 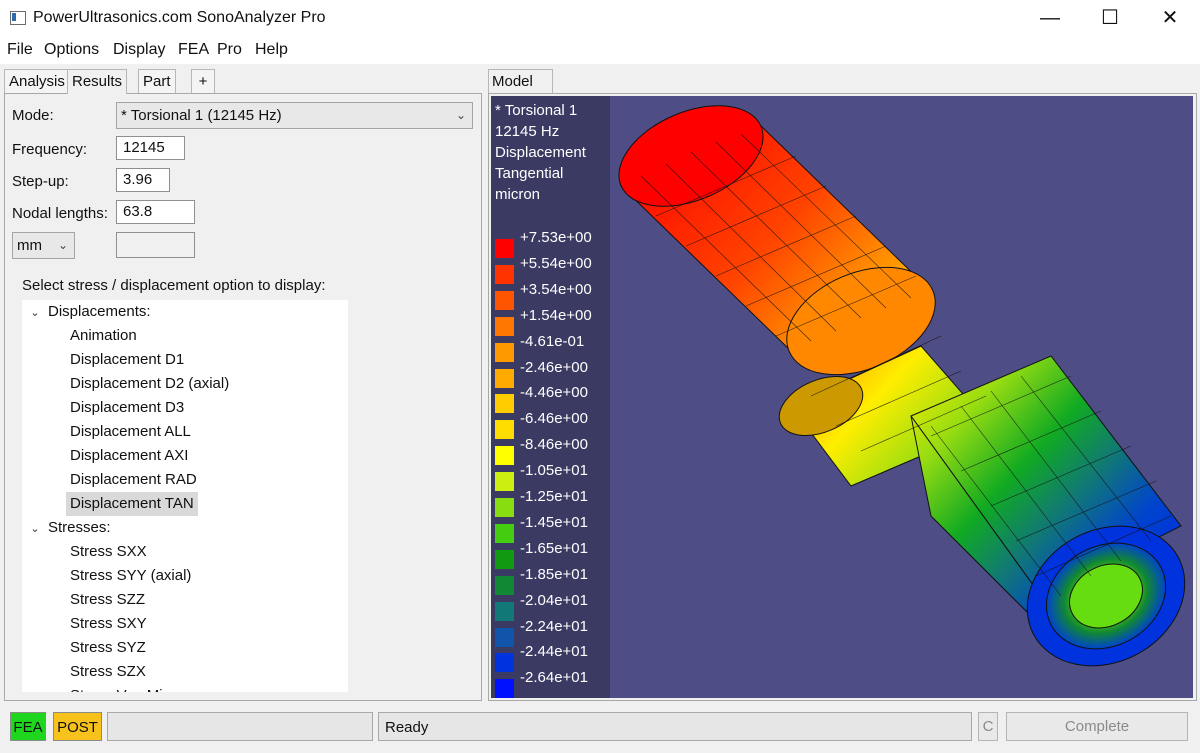 I want to click on legend-value: -4.46e+00, so click(x=554, y=393).